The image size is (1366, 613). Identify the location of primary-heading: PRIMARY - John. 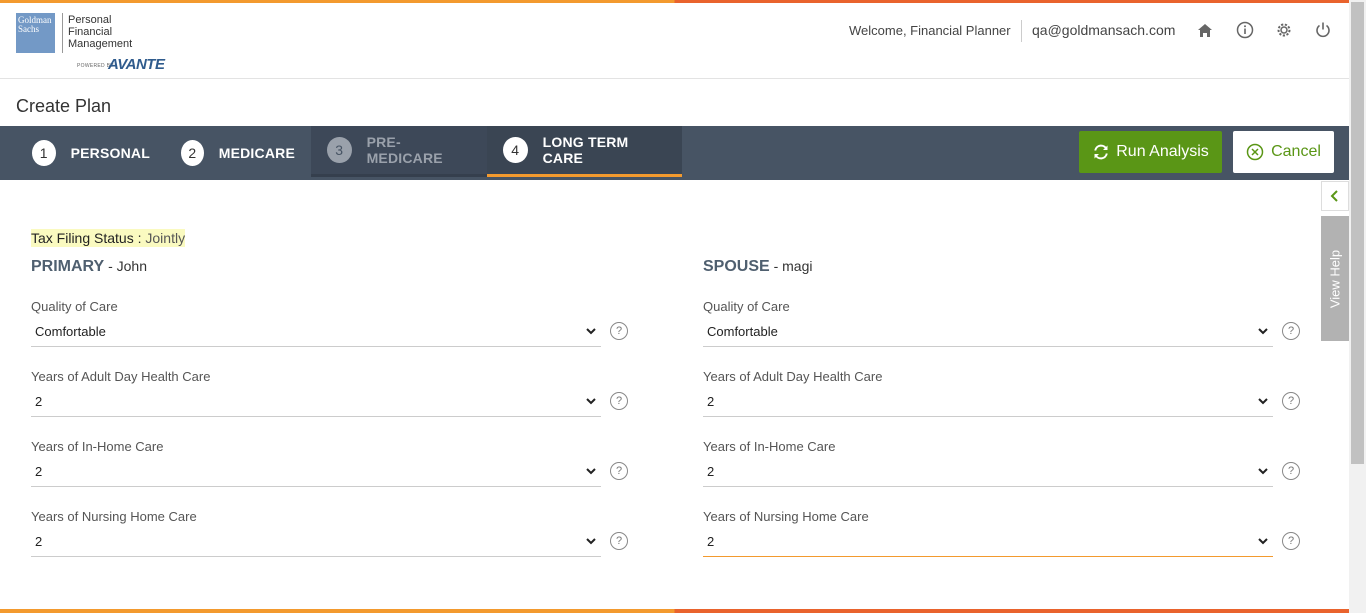
(89, 267).